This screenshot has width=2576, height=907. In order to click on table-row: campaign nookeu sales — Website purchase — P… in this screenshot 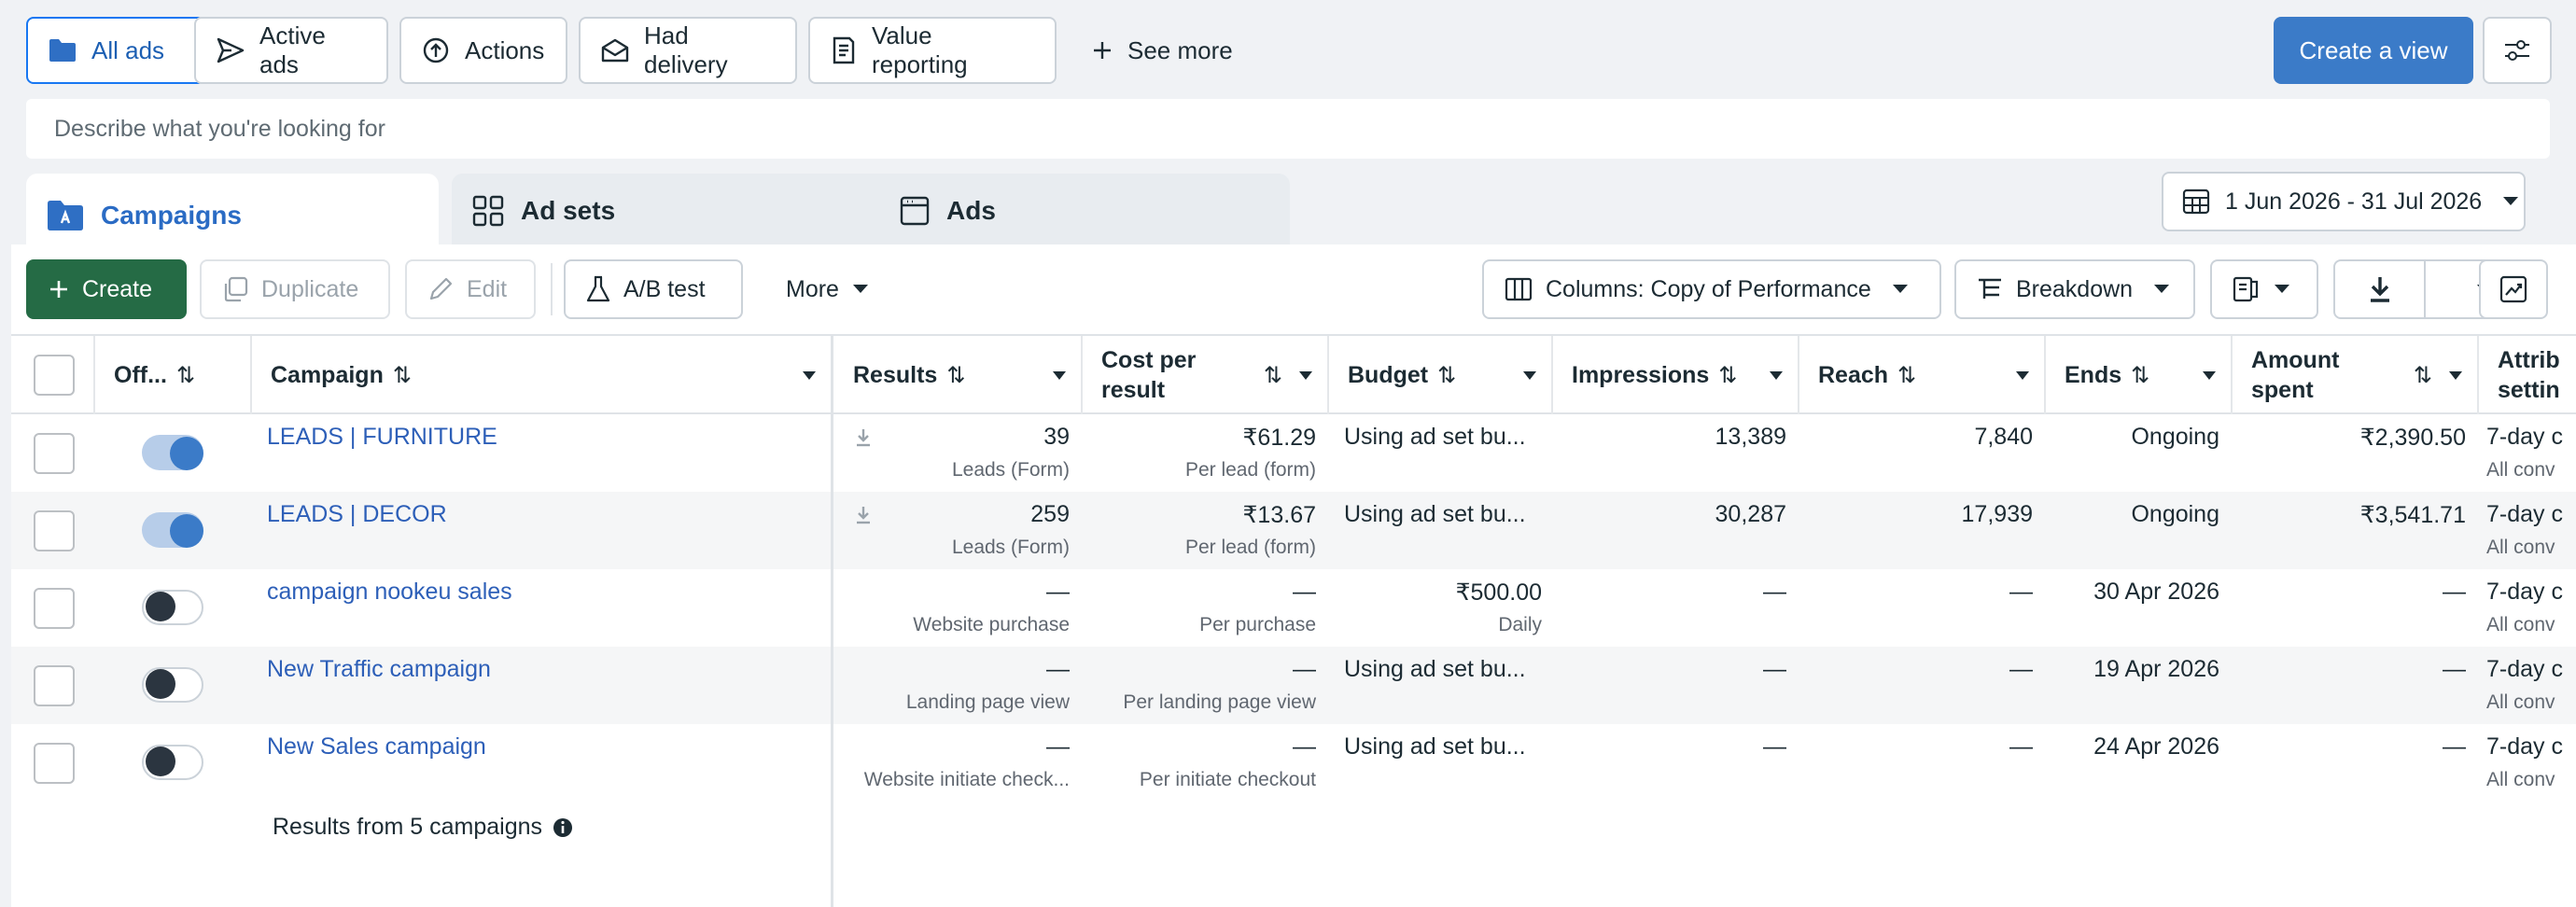, I will do `click(1293, 608)`.